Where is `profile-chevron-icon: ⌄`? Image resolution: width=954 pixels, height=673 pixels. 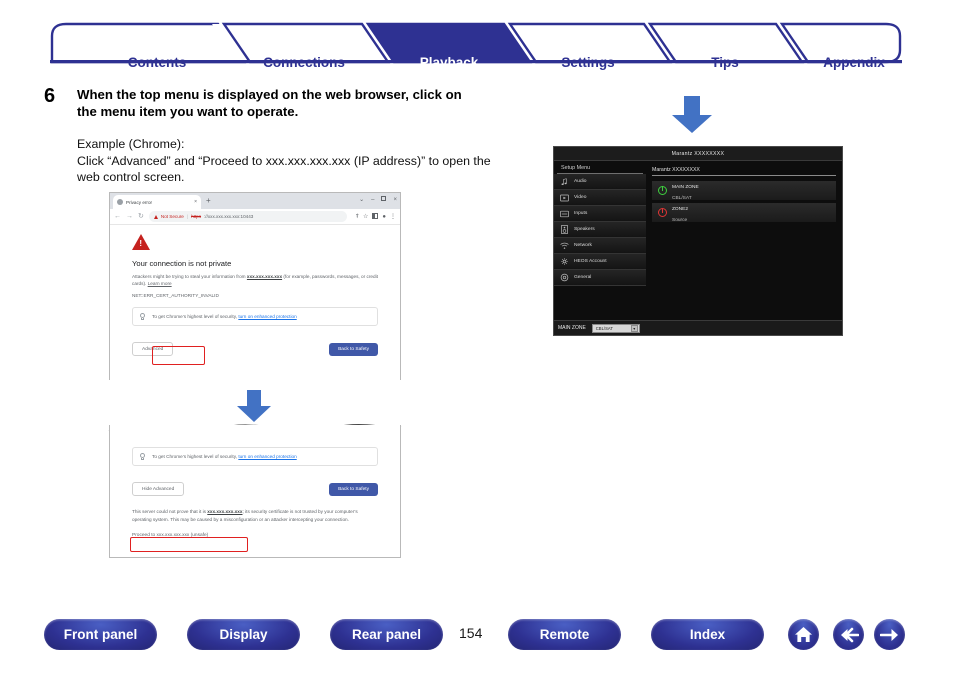
profile-chevron-icon: ⌄ is located at coordinates (361, 200).